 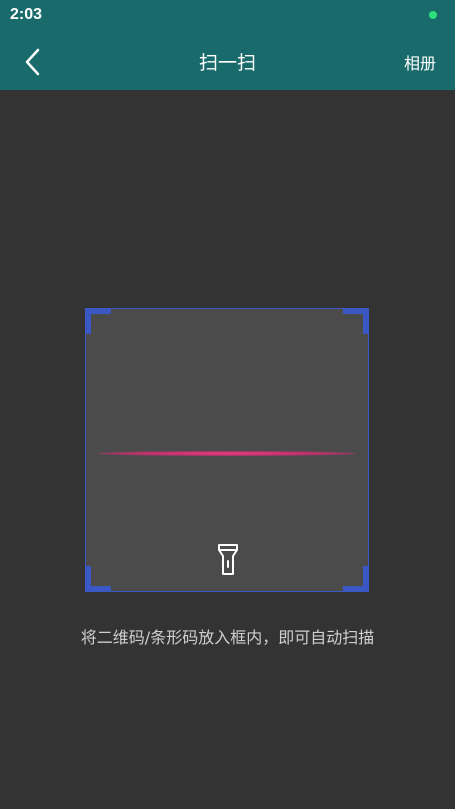 What do you see at coordinates (227, 16) in the screenshot?
I see `status-bar: 2:03` at bounding box center [227, 16].